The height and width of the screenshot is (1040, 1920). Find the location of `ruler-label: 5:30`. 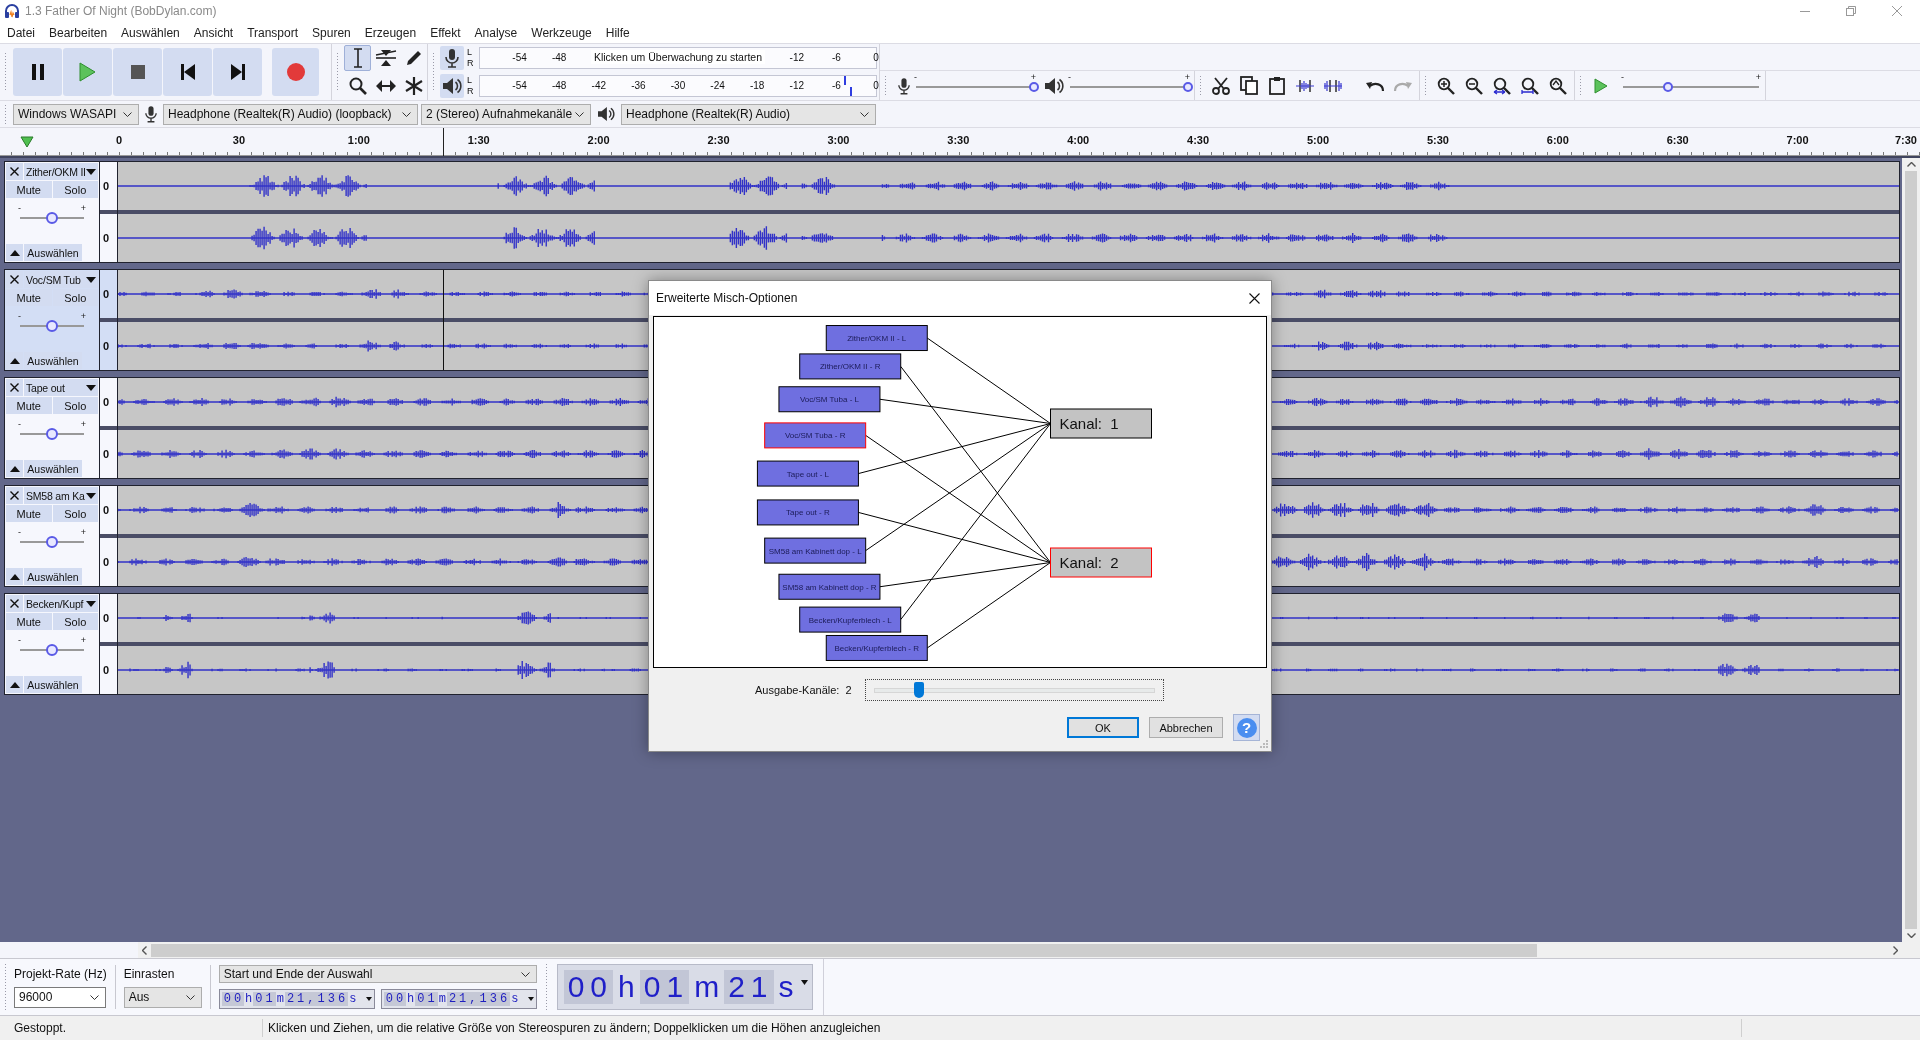

ruler-label: 5:30 is located at coordinates (1437, 140).